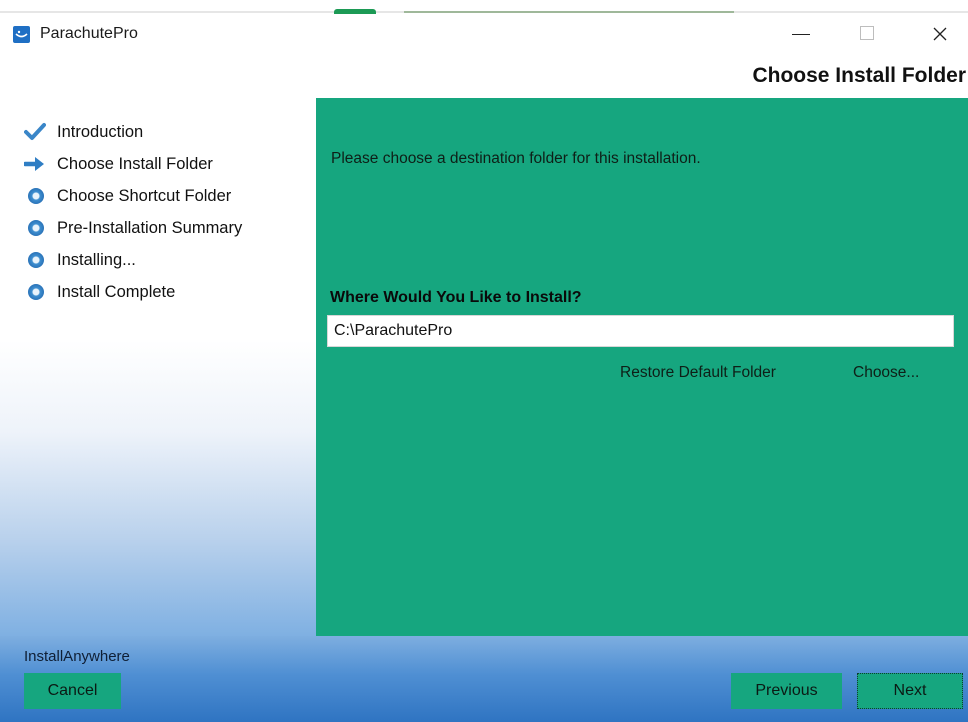 The height and width of the screenshot is (722, 968). I want to click on step-introduction: Introduction, so click(133, 132).